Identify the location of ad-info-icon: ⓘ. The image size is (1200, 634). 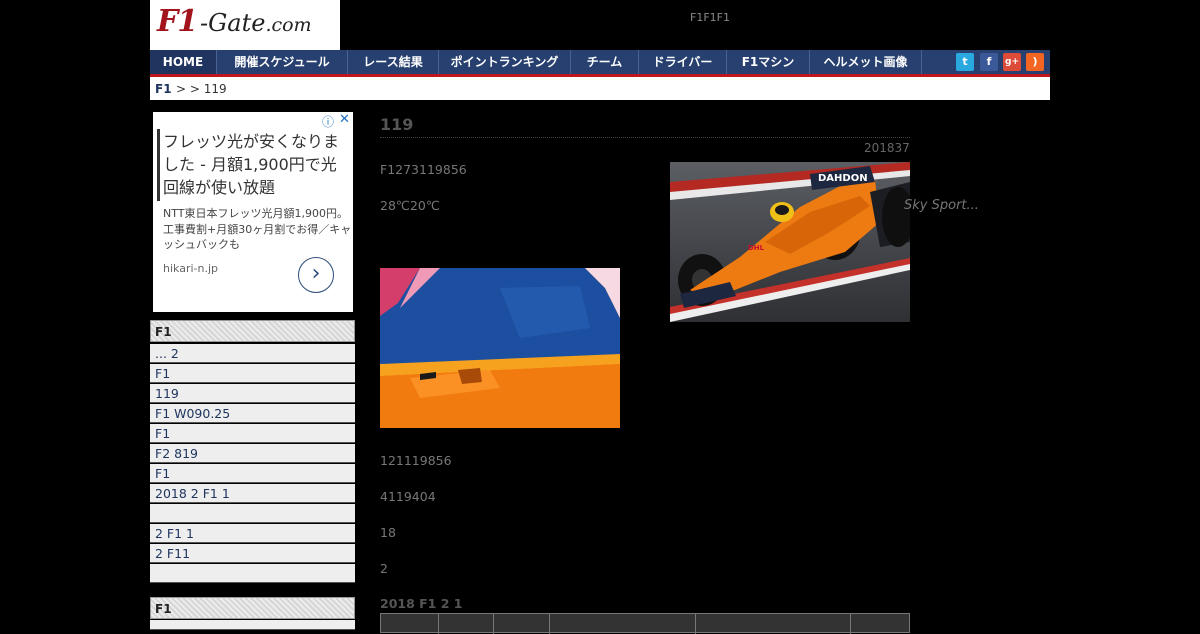
(328, 121).